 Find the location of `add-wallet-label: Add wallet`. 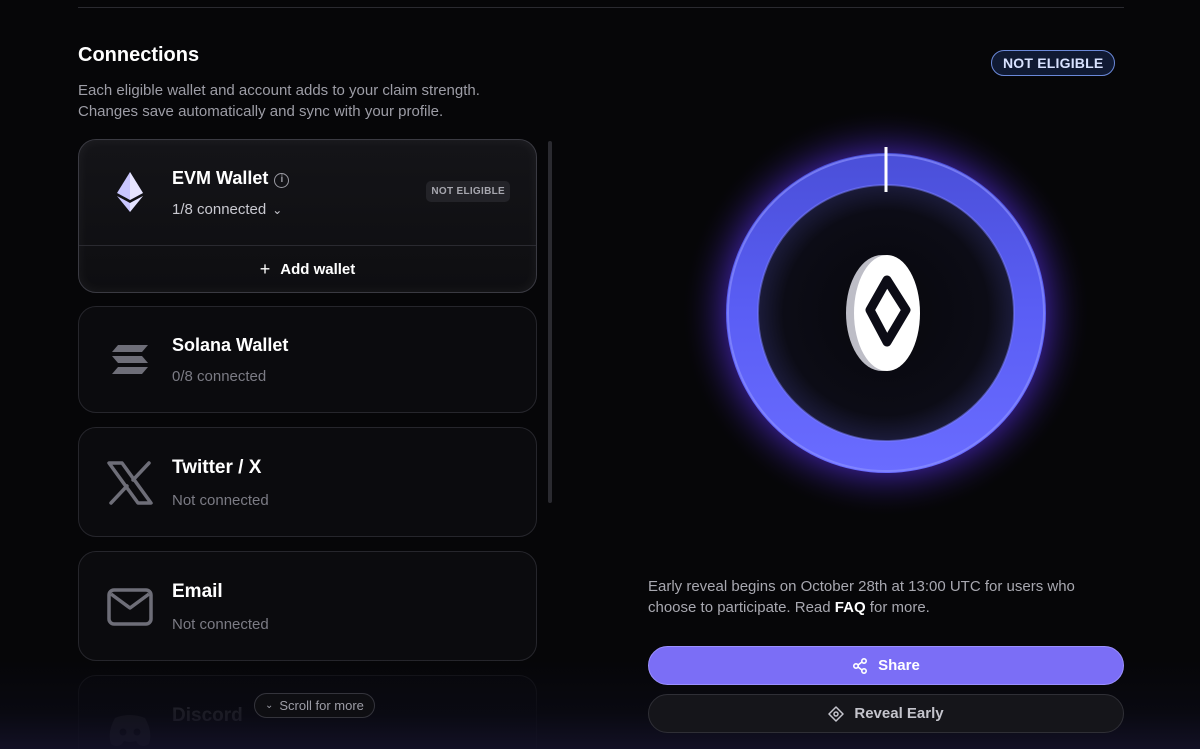

add-wallet-label: Add wallet is located at coordinates (318, 269).